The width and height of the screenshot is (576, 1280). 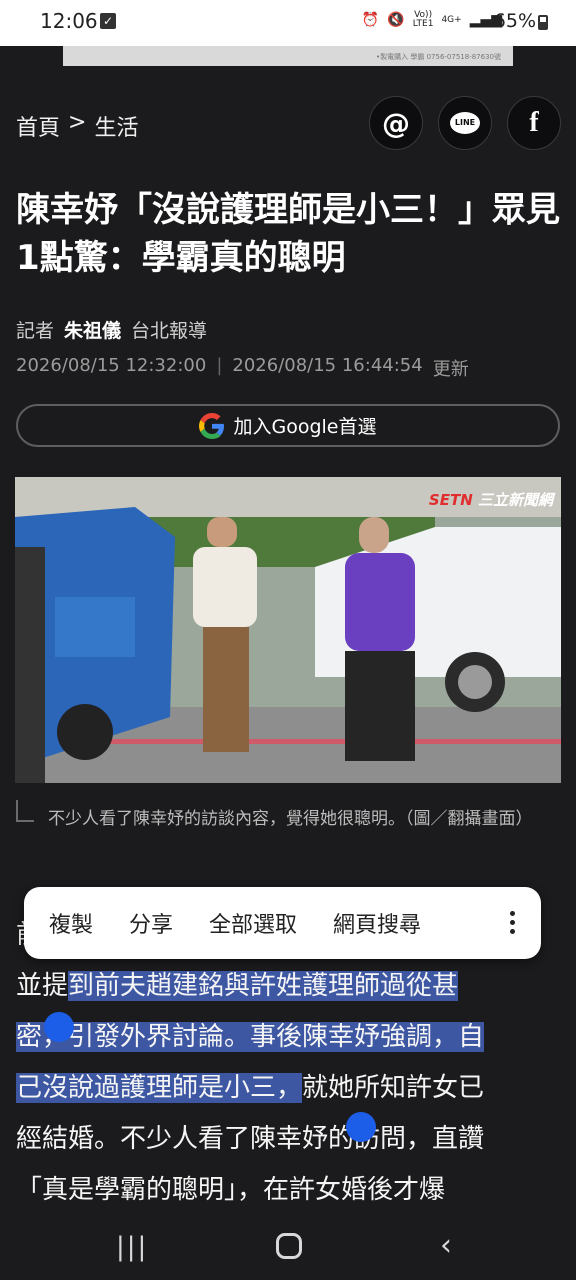 What do you see at coordinates (438, 57) in the screenshot?
I see `ad-text: •製電購入 學霸 0756-07518-87630號` at bounding box center [438, 57].